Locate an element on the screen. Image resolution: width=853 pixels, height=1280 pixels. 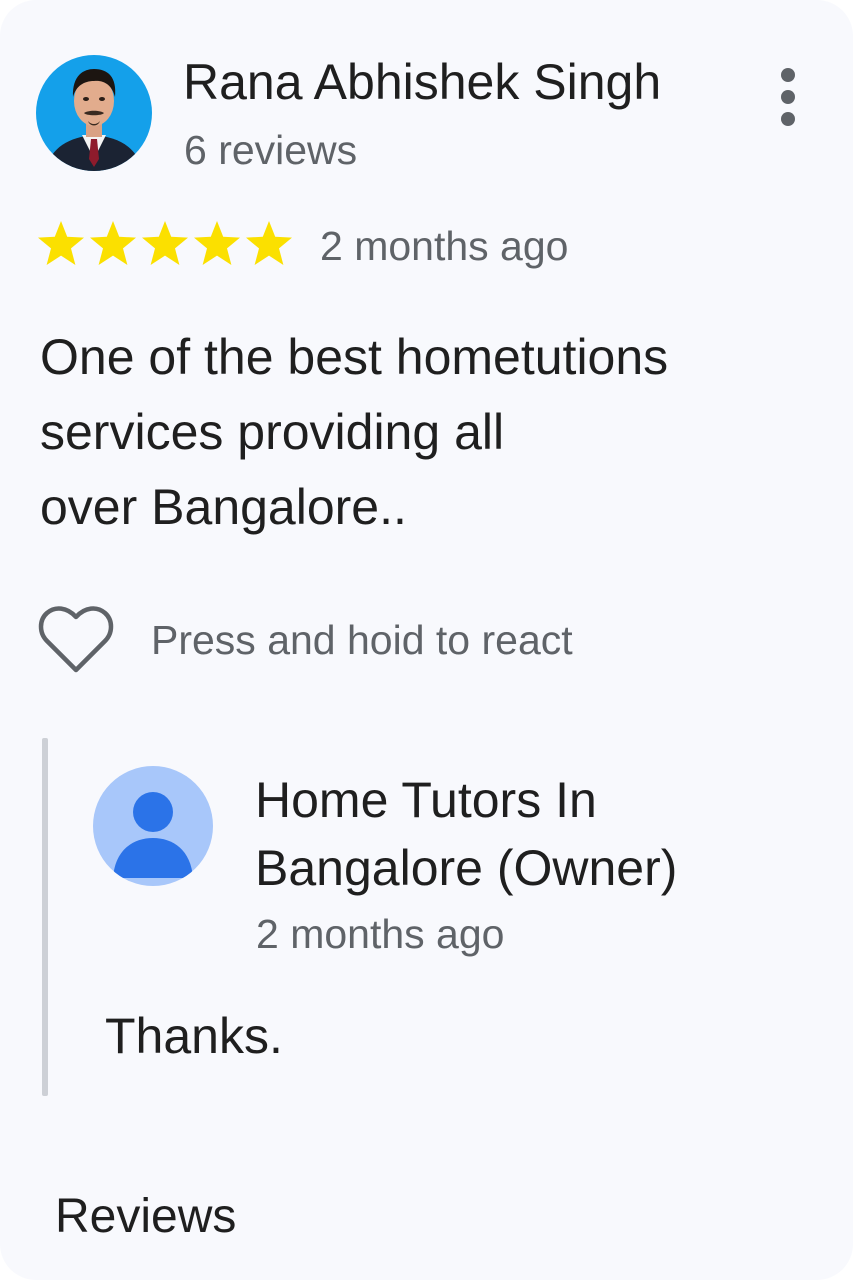
reviewer-name: Rana Abhishek Singh is located at coordinates (422, 82).